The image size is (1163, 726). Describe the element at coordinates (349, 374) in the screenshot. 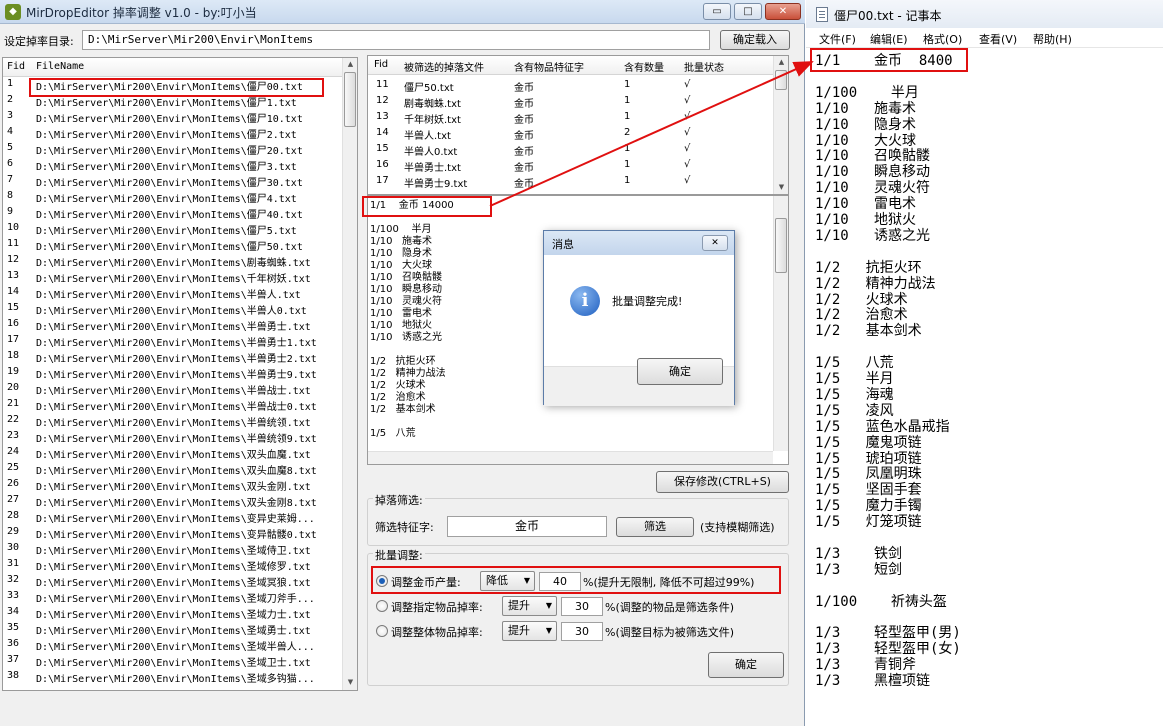

I see `file-list-scrollbar: ▲ ▼` at that location.